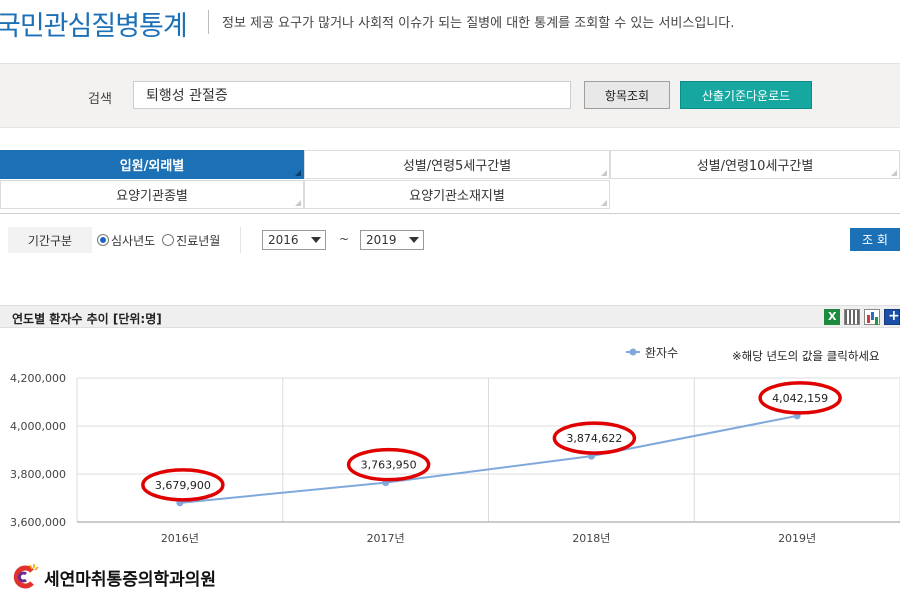  Describe the element at coordinates (386, 538) in the screenshot. I see `x-tick-label: 2017년` at that location.